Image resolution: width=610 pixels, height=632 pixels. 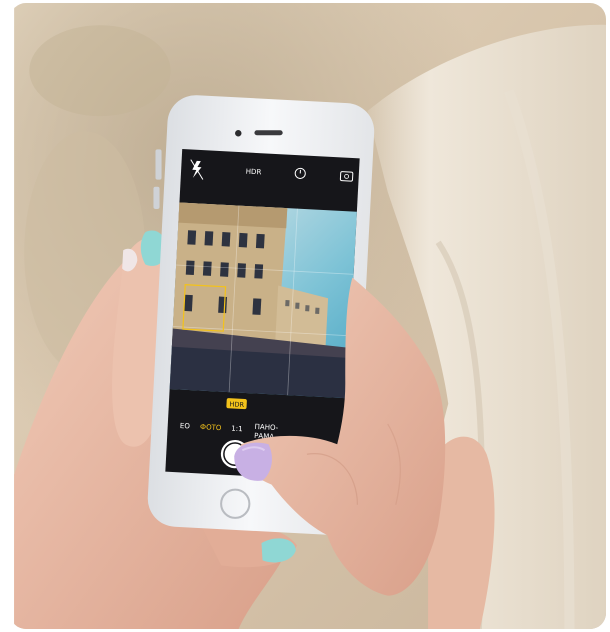 I want to click on mode-photo: ФОТО, so click(x=211, y=427).